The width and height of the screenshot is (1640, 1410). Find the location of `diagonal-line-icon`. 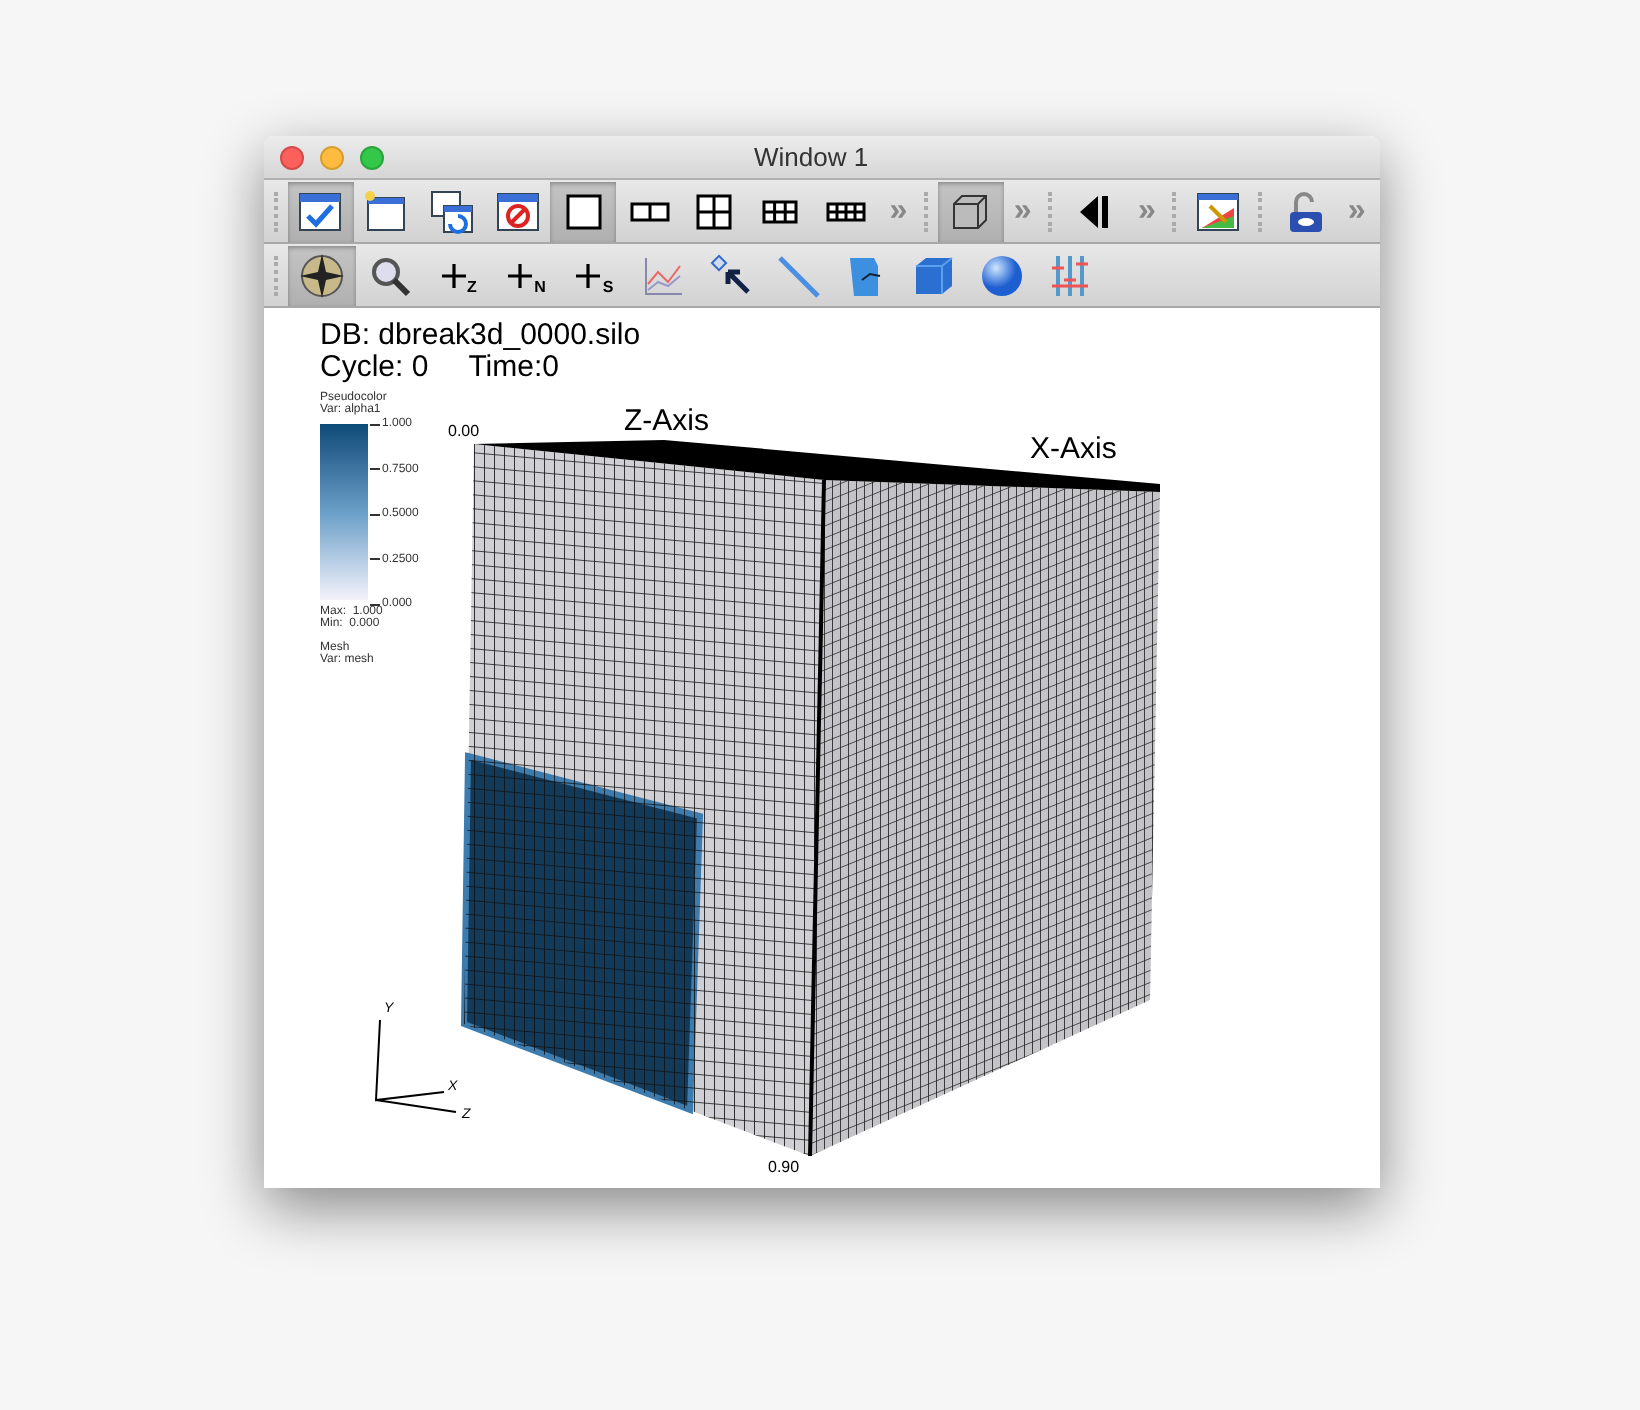

diagonal-line-icon is located at coordinates (798, 275).